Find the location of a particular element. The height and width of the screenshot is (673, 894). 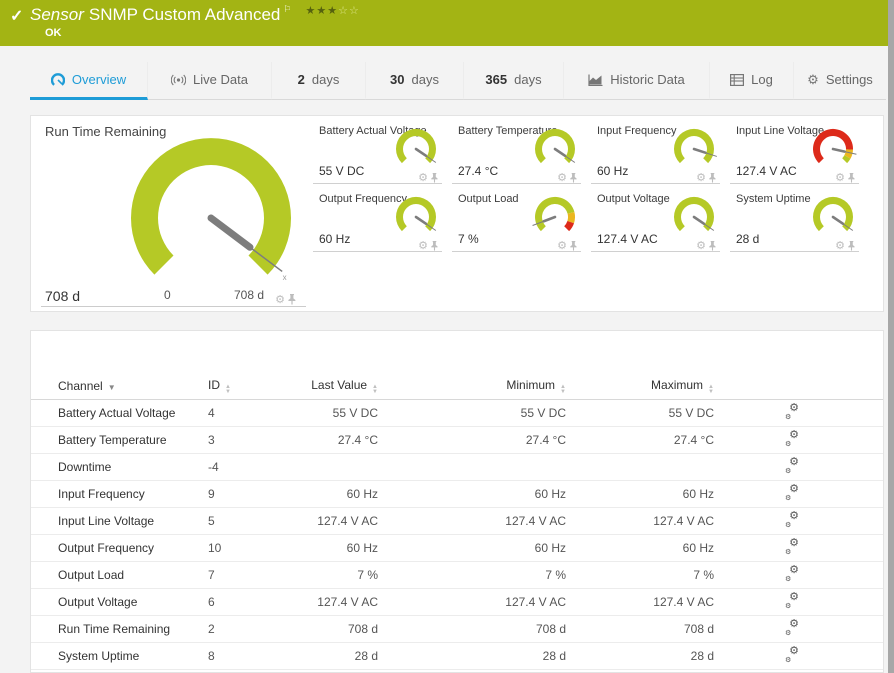

tab-overview: Overview is located at coordinates (89, 81).